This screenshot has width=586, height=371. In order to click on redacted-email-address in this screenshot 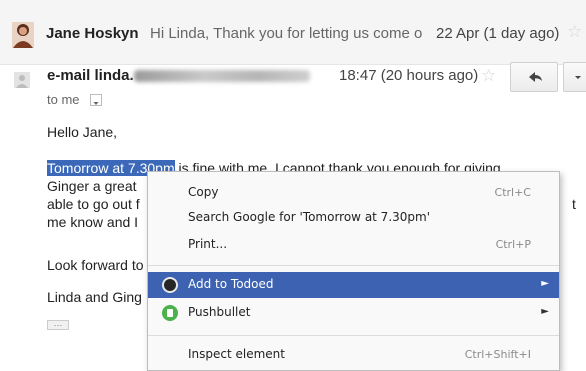, I will do `click(222, 76)`.